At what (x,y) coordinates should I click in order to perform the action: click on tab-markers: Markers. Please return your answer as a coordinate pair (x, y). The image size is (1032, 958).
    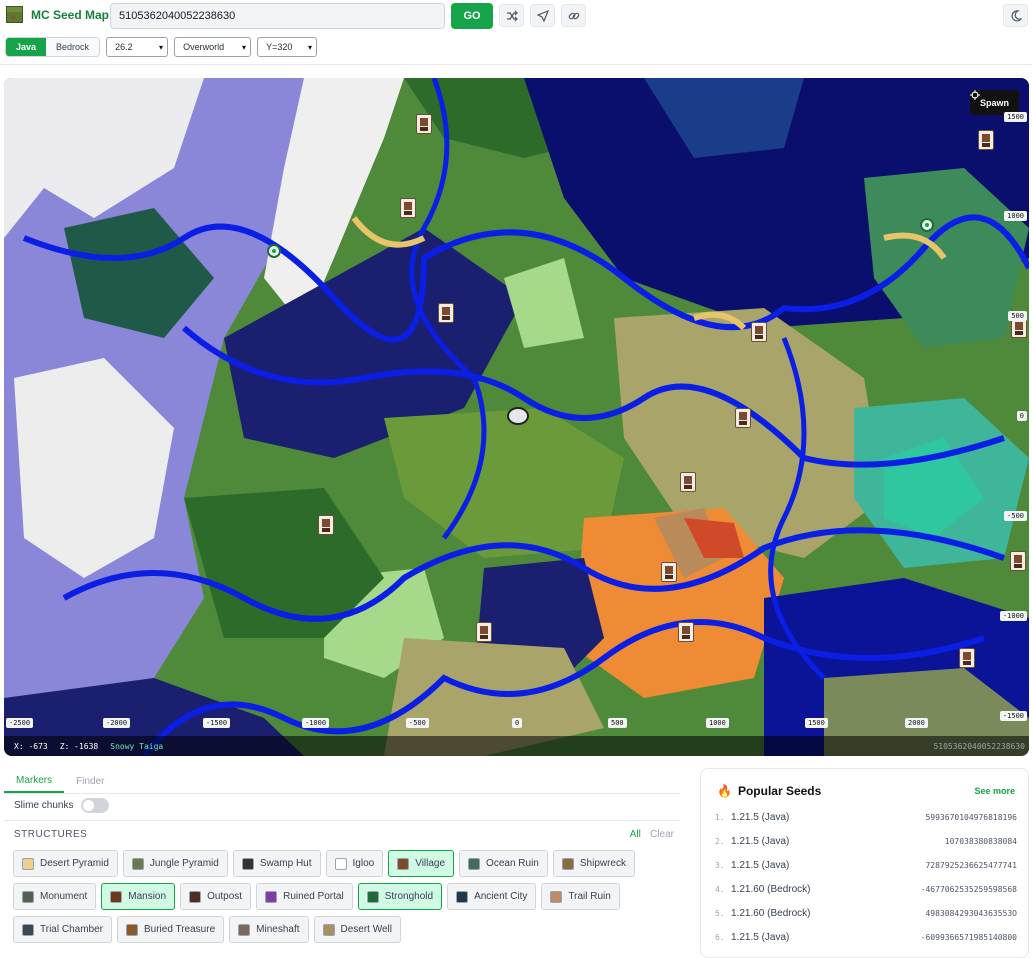
    Looking at the image, I should click on (34, 781).